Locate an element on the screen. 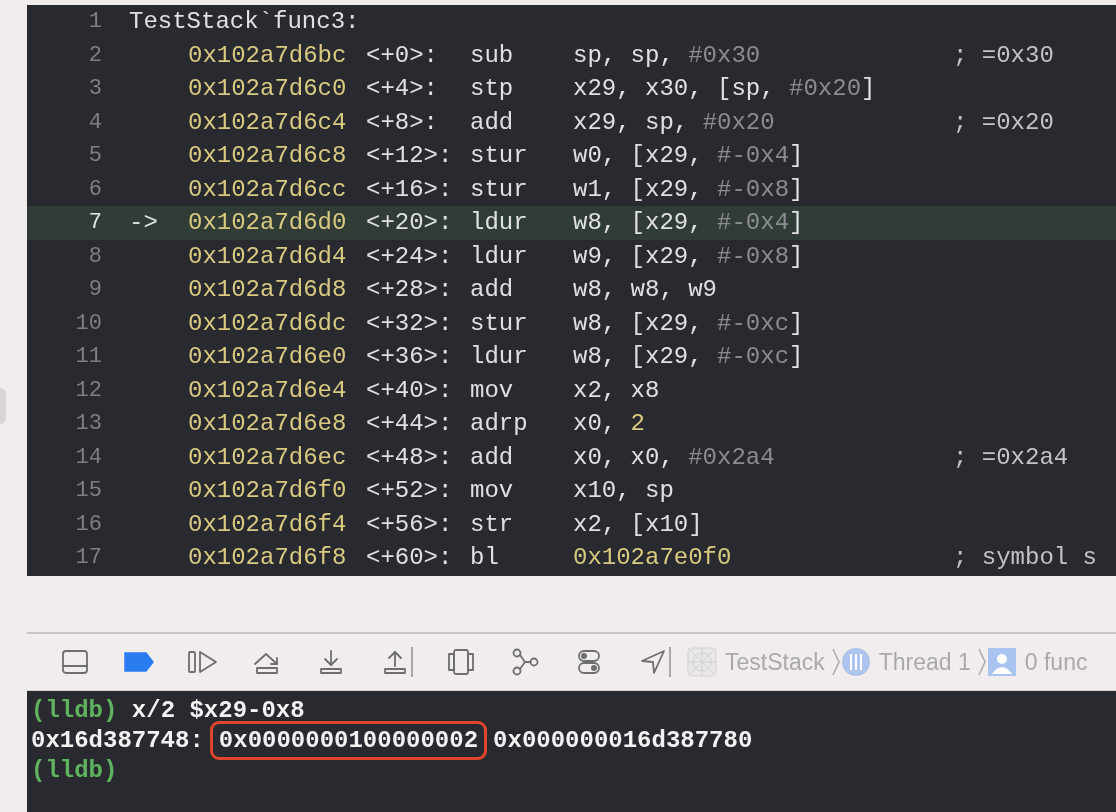  instruction-address: 0x102a7d6d8 is located at coordinates (268, 290).